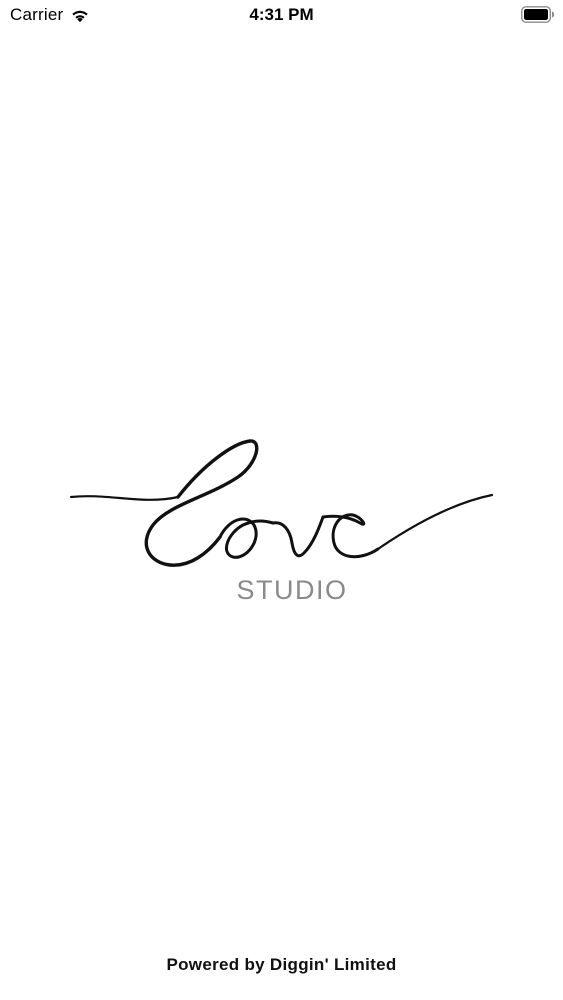 The image size is (563, 1000). Describe the element at coordinates (538, 14) in the screenshot. I see `battery-icon` at that location.